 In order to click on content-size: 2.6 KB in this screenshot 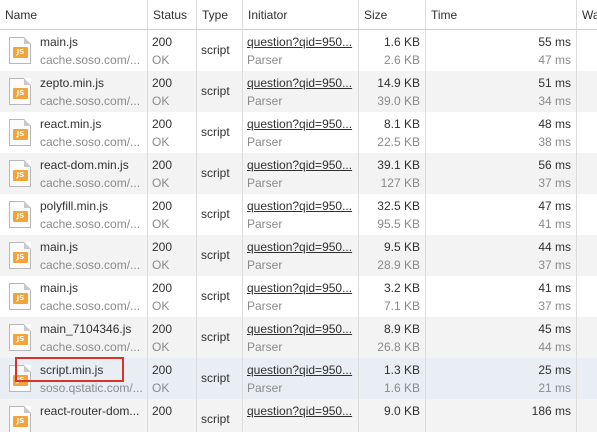, I will do `click(401, 60)`.